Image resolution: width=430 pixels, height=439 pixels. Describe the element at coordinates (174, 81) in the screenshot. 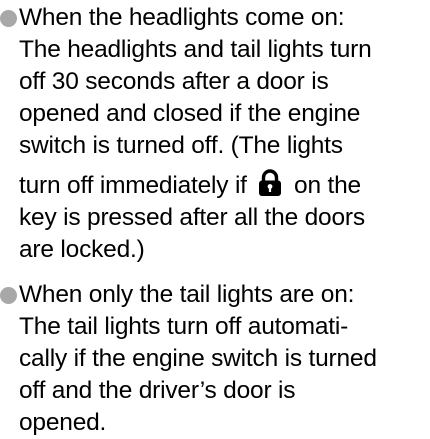

I see `text-line: off 30 seconds after a door is` at that location.